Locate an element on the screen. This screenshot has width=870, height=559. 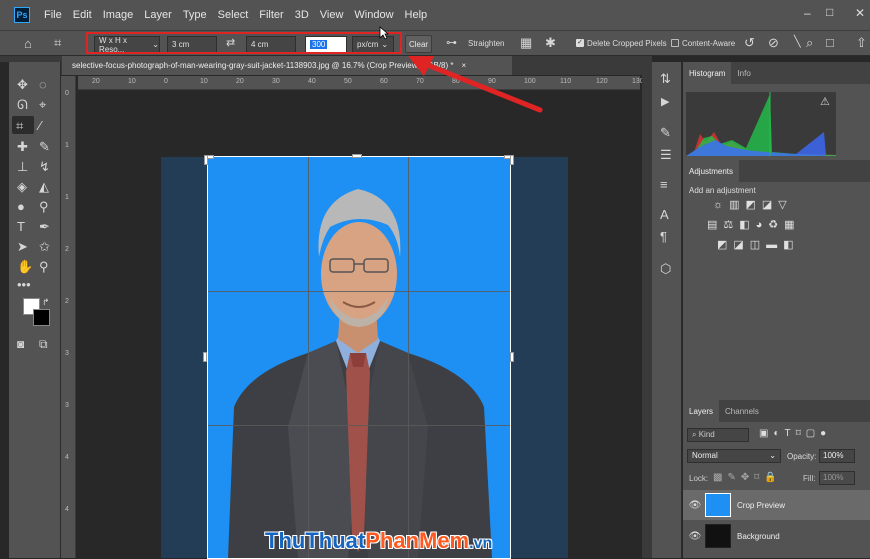
menu-3d: 3D is located at coordinates (302, 15).